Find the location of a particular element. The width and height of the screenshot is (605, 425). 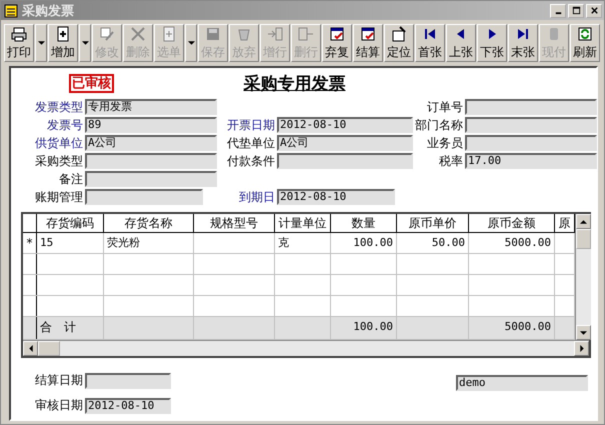

toolbar-button: 定位 is located at coordinates (399, 43).